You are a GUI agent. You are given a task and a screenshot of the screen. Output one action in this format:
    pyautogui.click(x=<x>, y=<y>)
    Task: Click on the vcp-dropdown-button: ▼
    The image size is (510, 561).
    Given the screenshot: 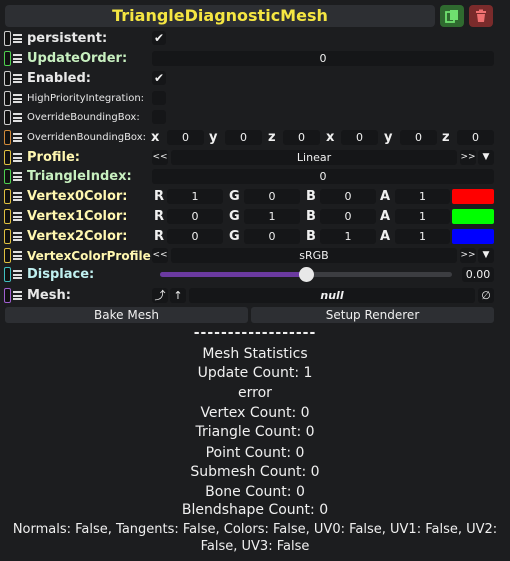 What is the action you would take?
    pyautogui.click(x=486, y=255)
    